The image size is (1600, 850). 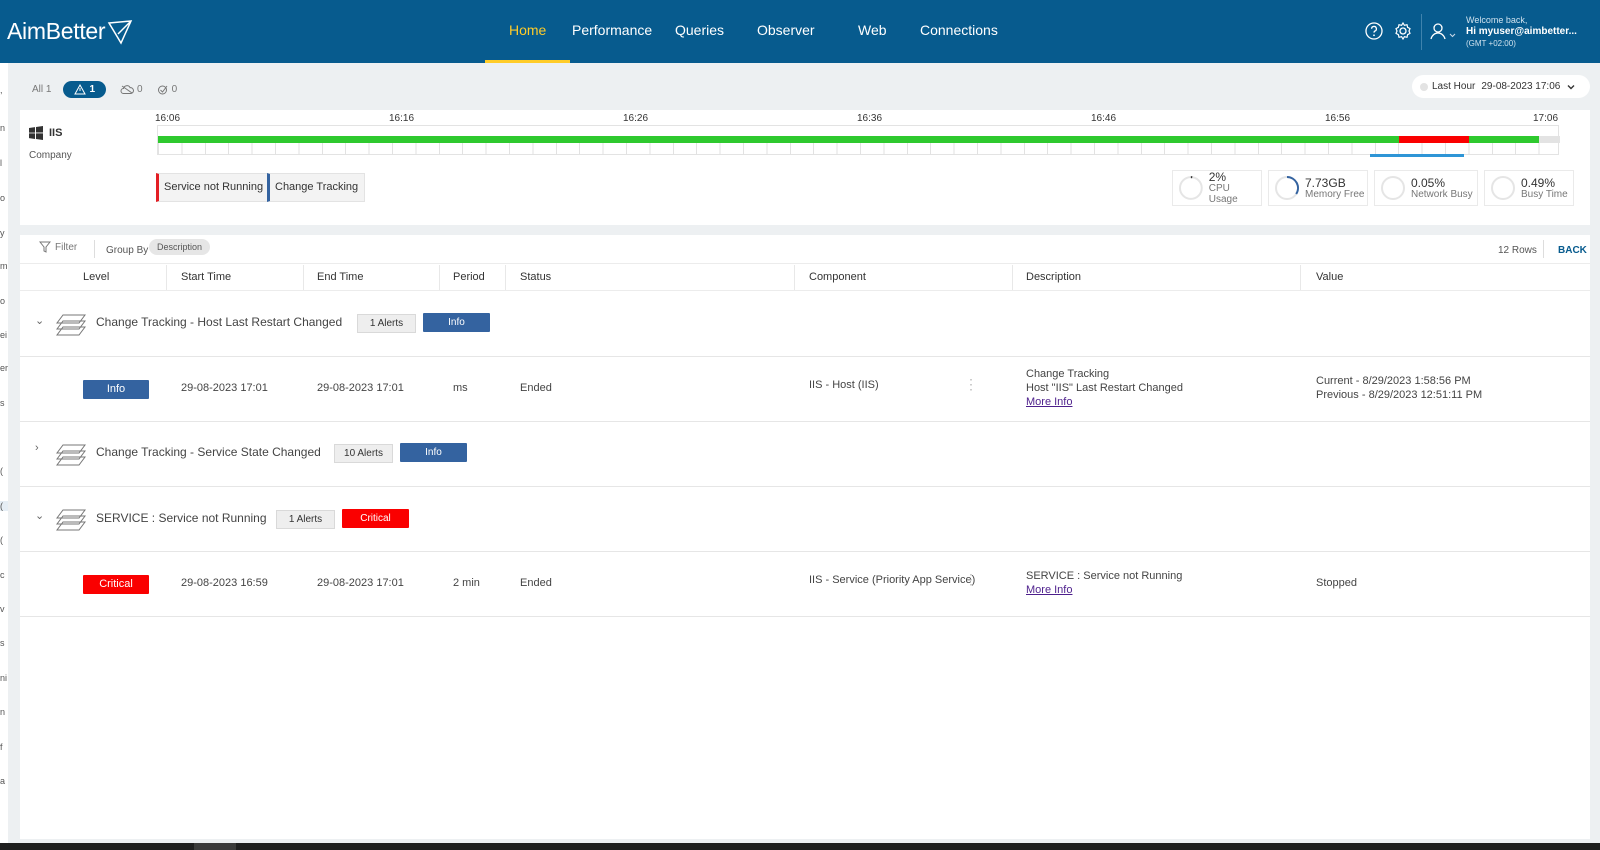 I want to click on tick-label: 16:46, so click(x=1104, y=118).